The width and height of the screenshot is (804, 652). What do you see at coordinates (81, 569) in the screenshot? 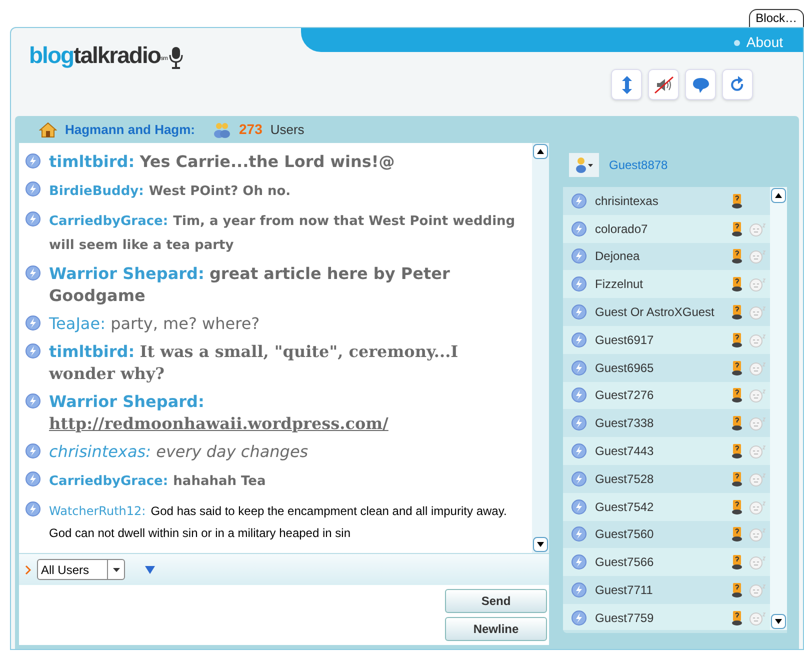
I see `recipient-select: All Users` at bounding box center [81, 569].